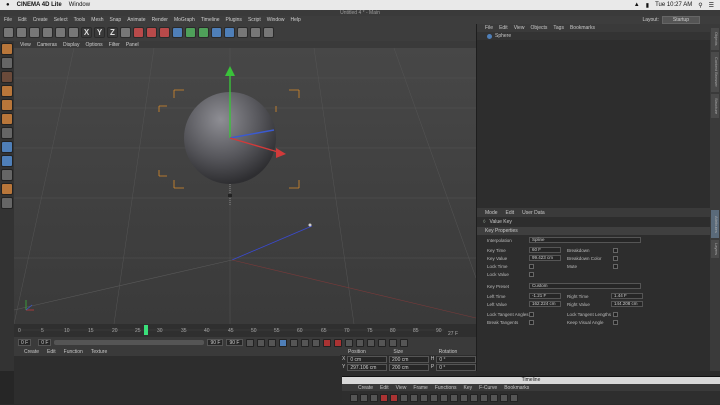 The image size is (720, 405). I want to click on polygons-mode-icon, so click(7, 119).